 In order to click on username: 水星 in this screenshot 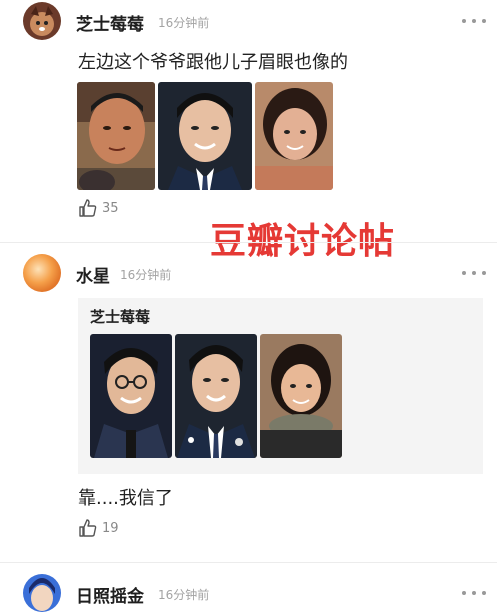, I will do `click(93, 274)`.